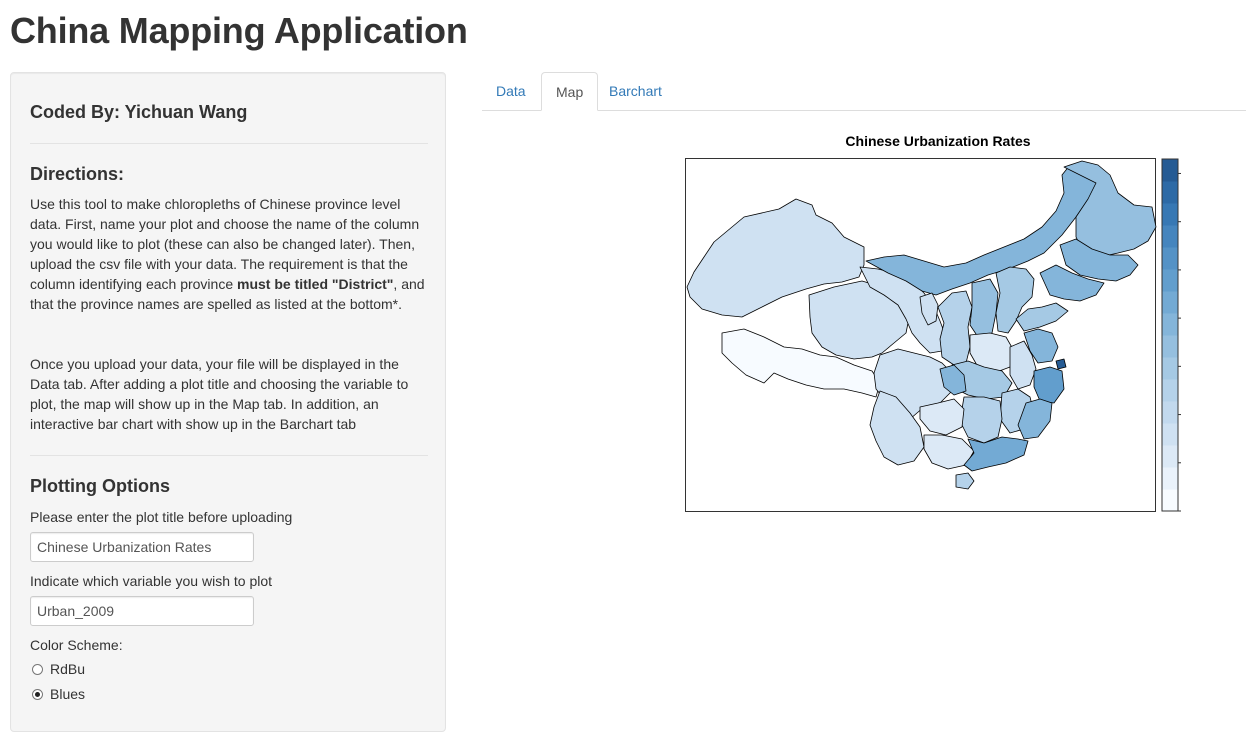  I want to click on color-legend: 9080706050403020, so click(1171, 335).